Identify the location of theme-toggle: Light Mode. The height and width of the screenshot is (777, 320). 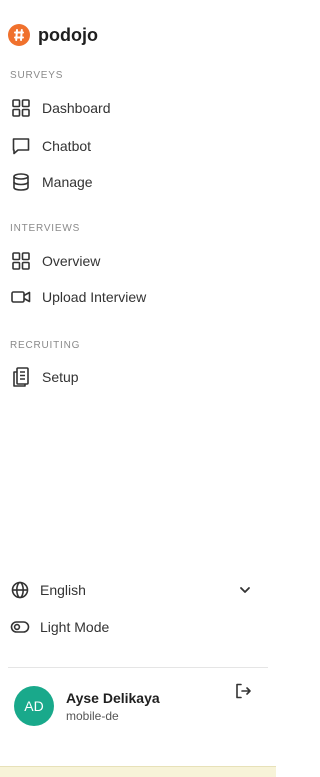
(59, 627).